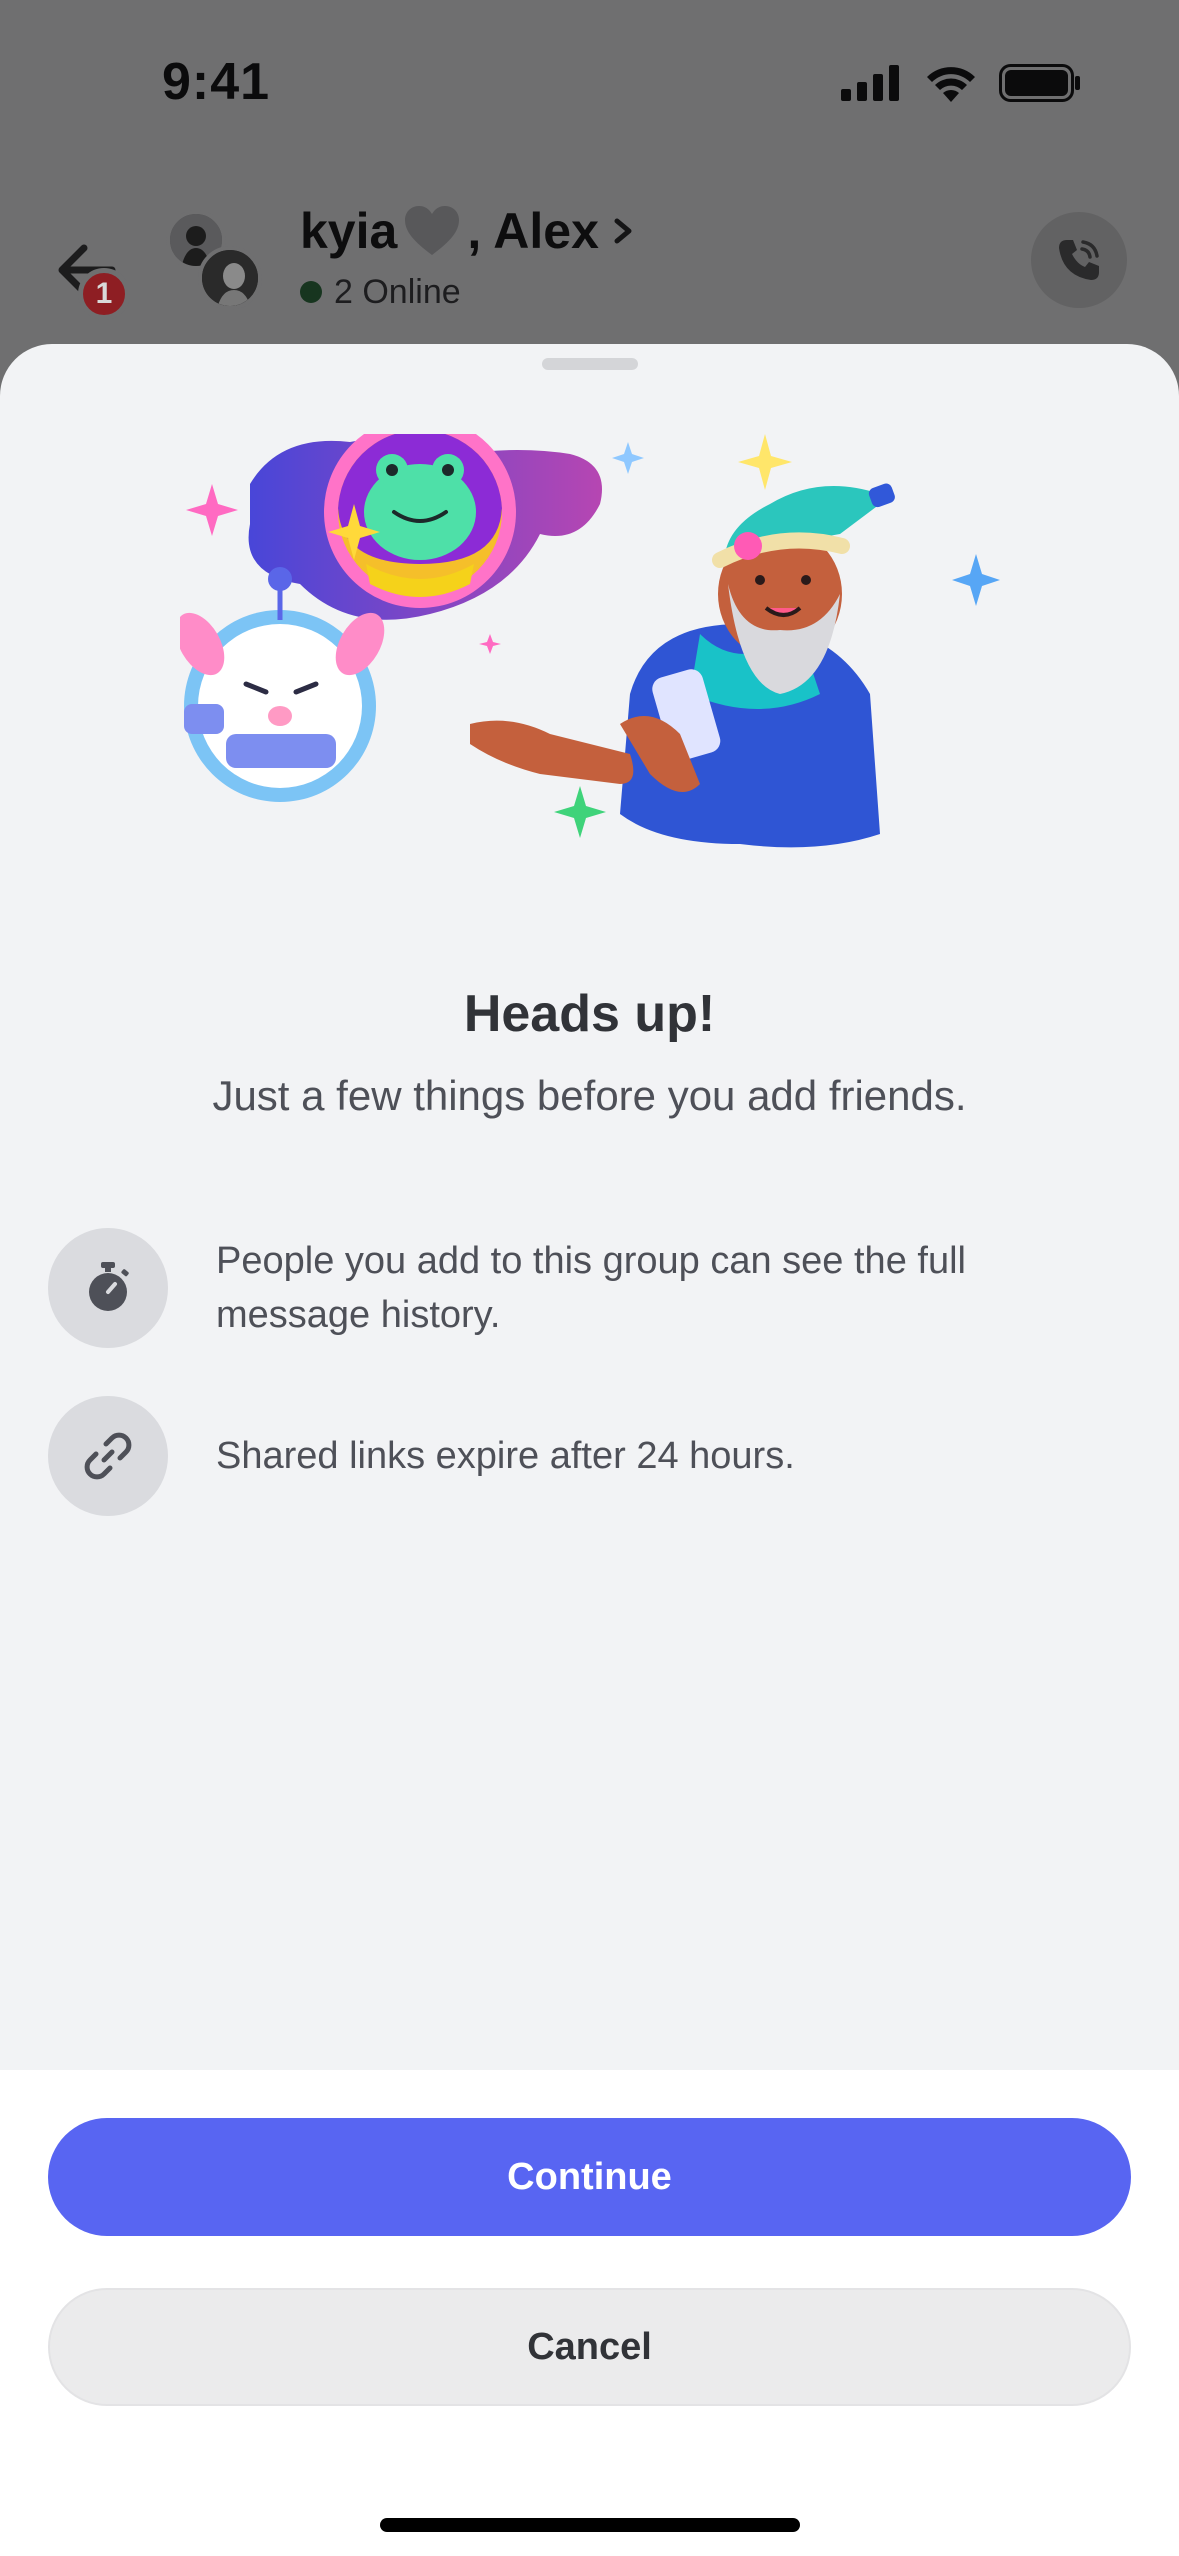 This screenshot has width=1179, height=2556. I want to click on status-icons, so click(961, 83).